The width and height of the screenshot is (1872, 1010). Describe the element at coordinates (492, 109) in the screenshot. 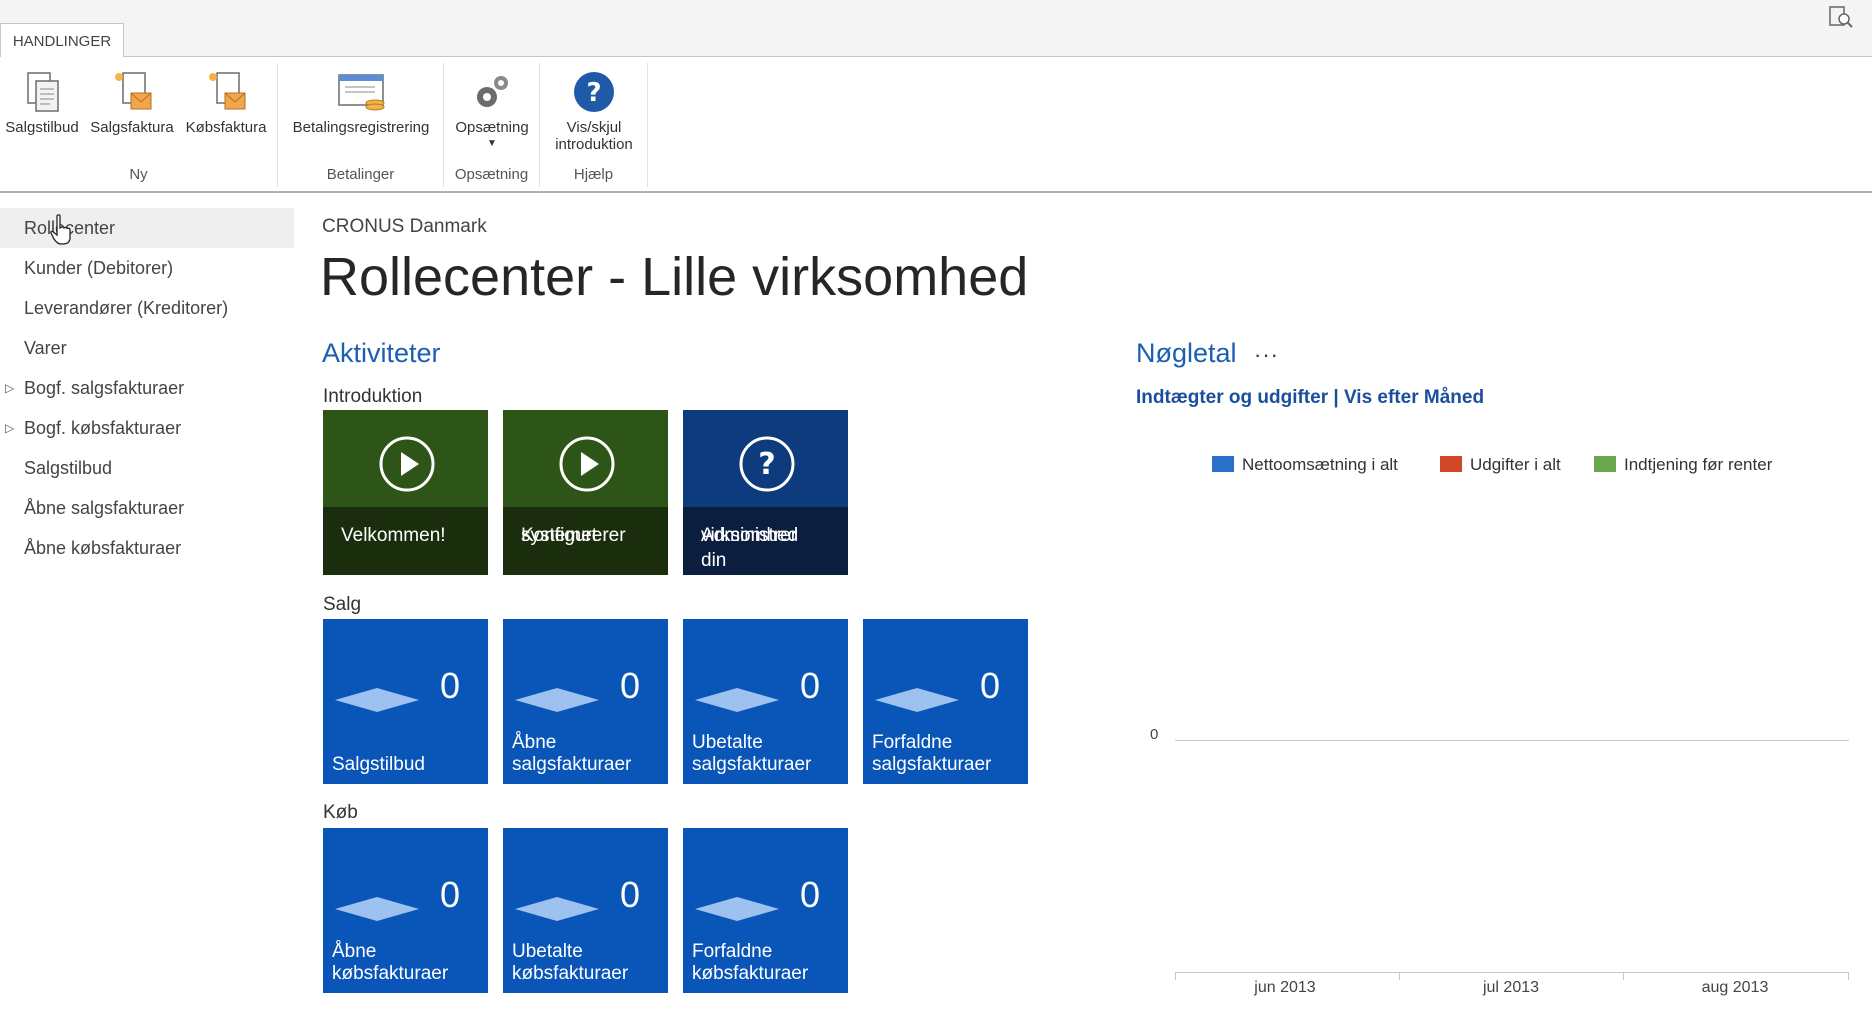

I see `opsaetning-button: Opsætning ▼` at that location.